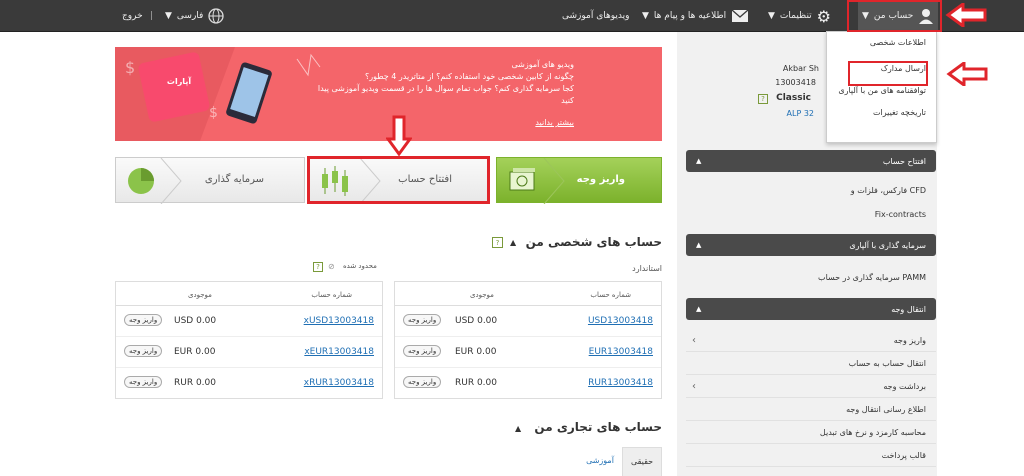 The image size is (1024, 476). I want to click on section-title: انتقال وجه, so click(908, 309).